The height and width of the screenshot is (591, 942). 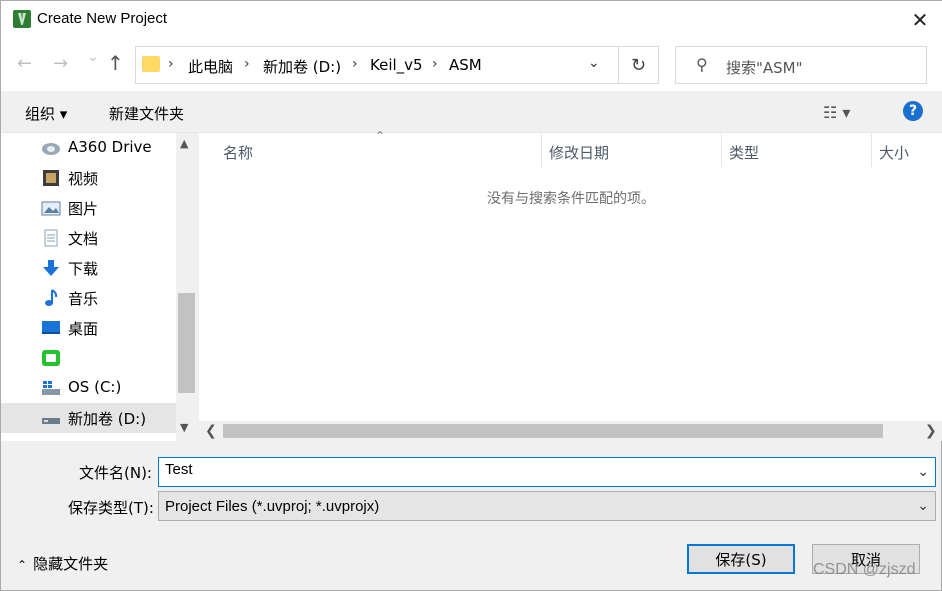 I want to click on sidebar-item-pictures: 图片, so click(x=88, y=208).